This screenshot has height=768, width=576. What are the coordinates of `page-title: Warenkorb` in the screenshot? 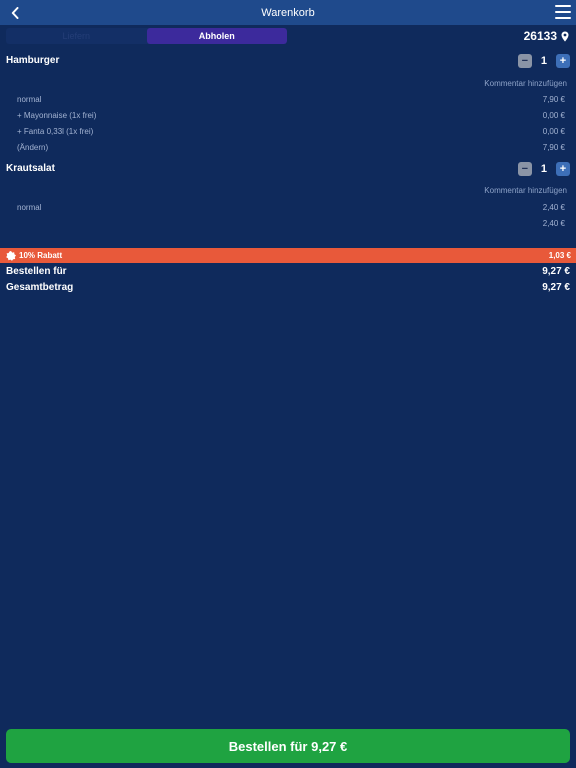 It's located at (288, 12).